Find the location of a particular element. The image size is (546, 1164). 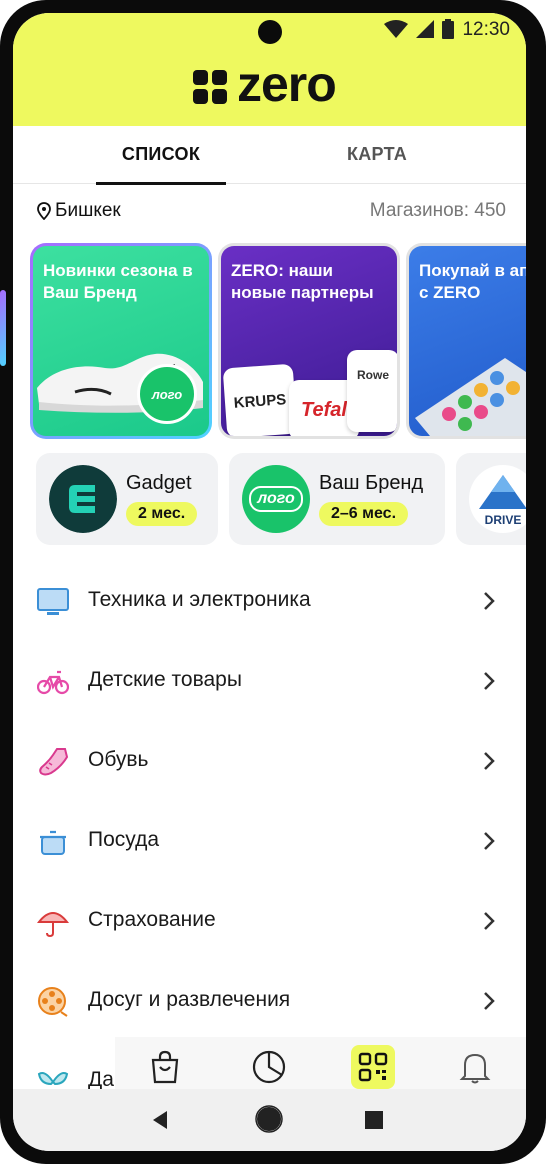

system-navigation-bar is located at coordinates (269, 1120).